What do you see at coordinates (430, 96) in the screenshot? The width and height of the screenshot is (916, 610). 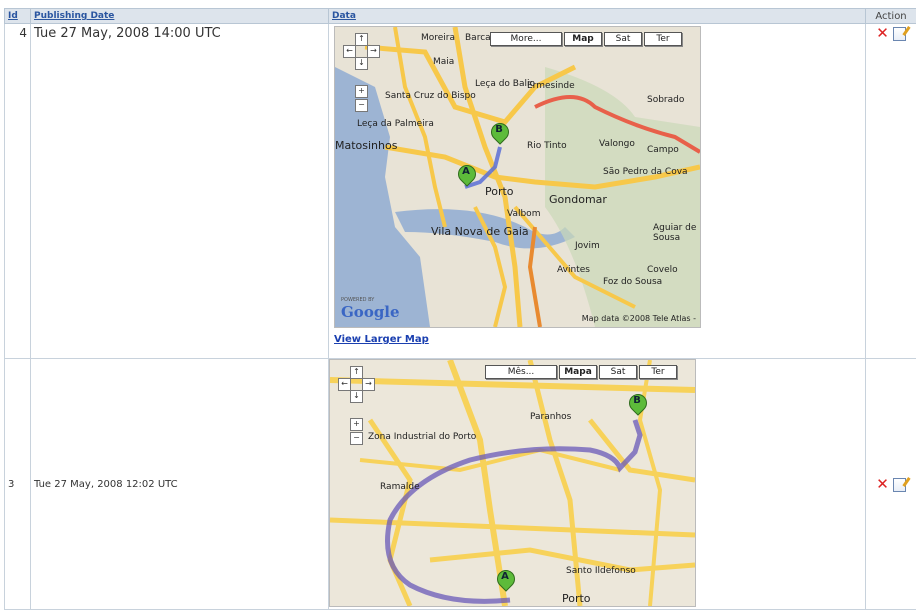 I see `map-place-label: Santa Cruz do Bispo` at bounding box center [430, 96].